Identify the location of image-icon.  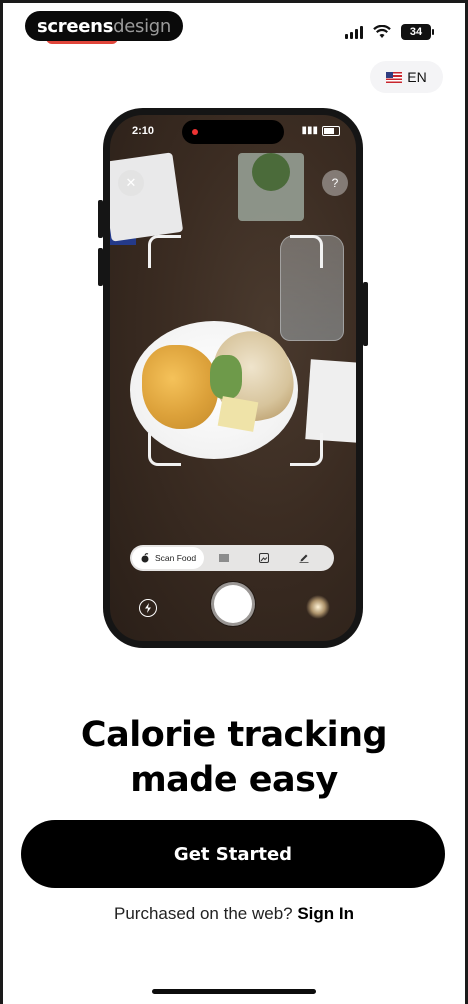
(264, 558).